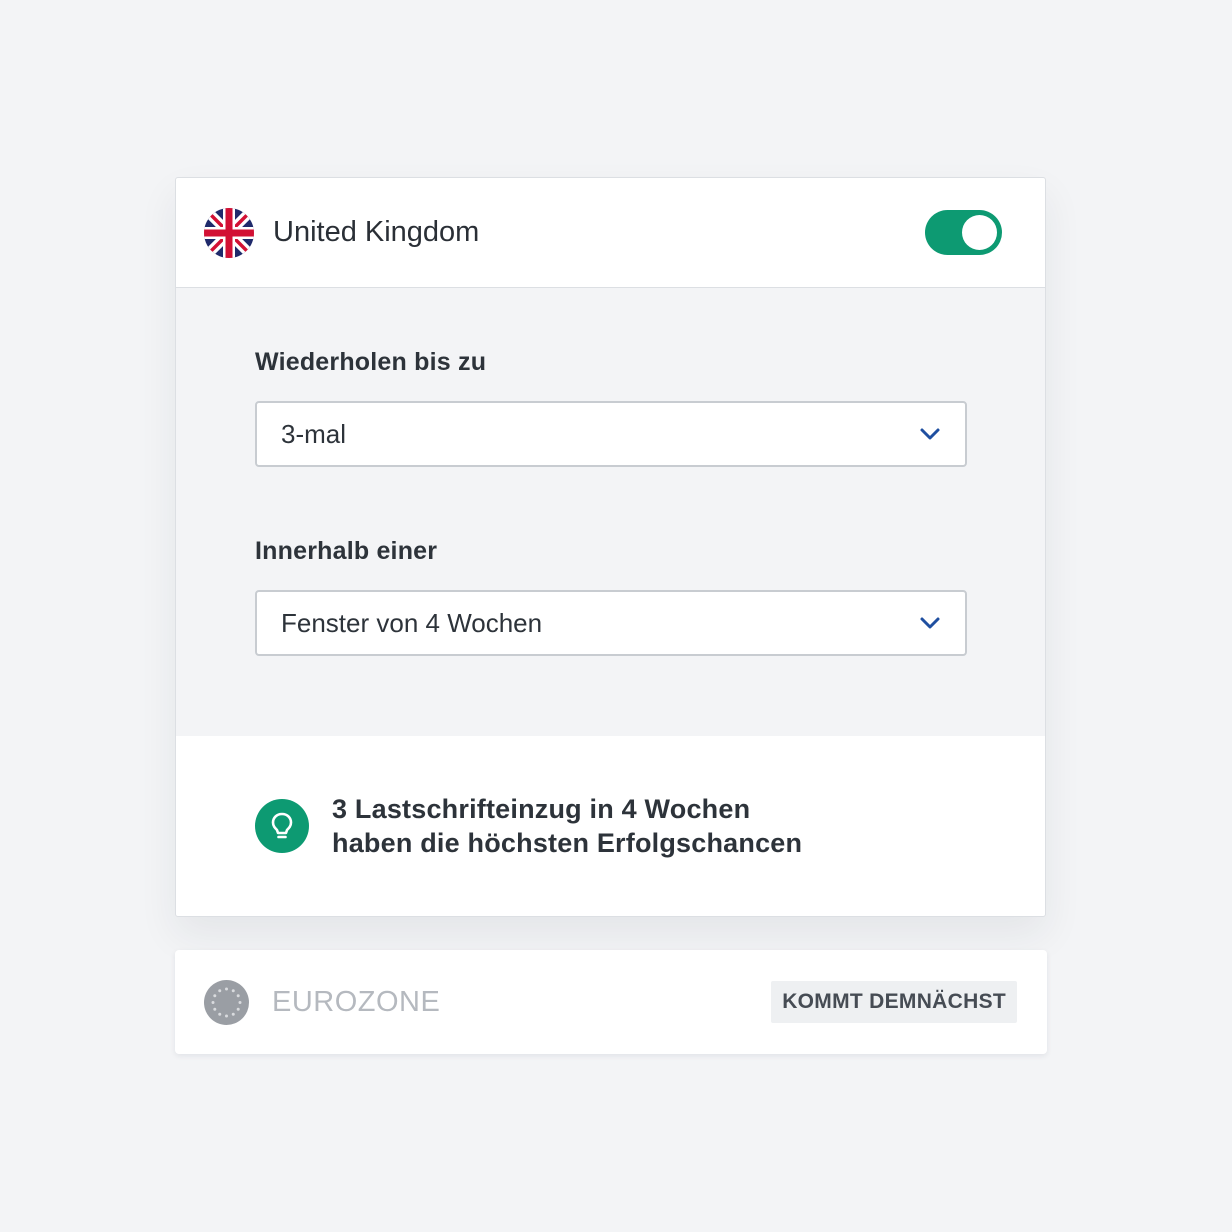 This screenshot has height=1232, width=1232. What do you see at coordinates (611, 434) in the screenshot?
I see `retry-count-select: 3-mal` at bounding box center [611, 434].